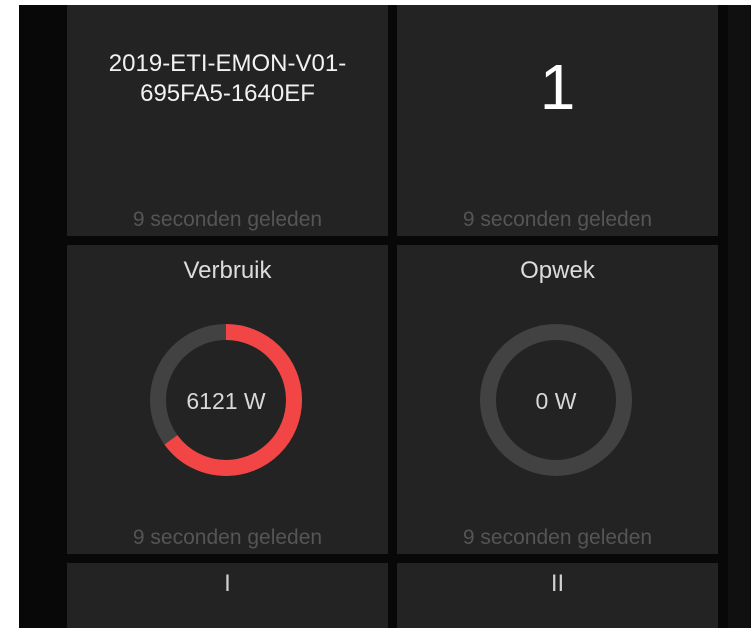 The height and width of the screenshot is (628, 751). I want to click on verbruik-title: Verbruik, so click(227, 270).